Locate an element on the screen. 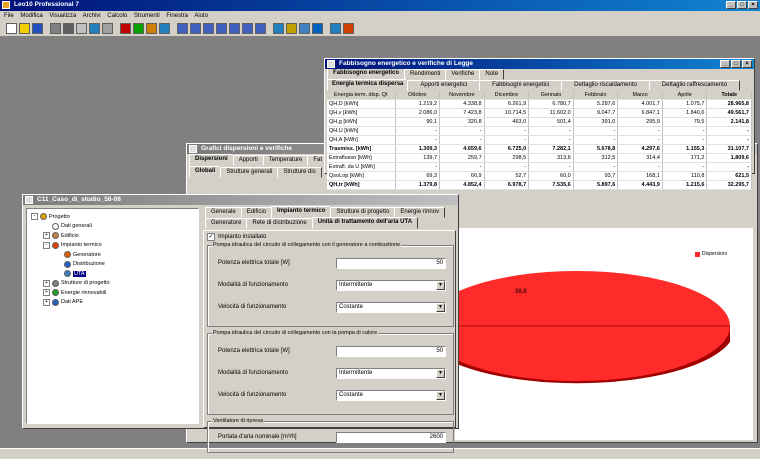  help-icon is located at coordinates (304, 28).